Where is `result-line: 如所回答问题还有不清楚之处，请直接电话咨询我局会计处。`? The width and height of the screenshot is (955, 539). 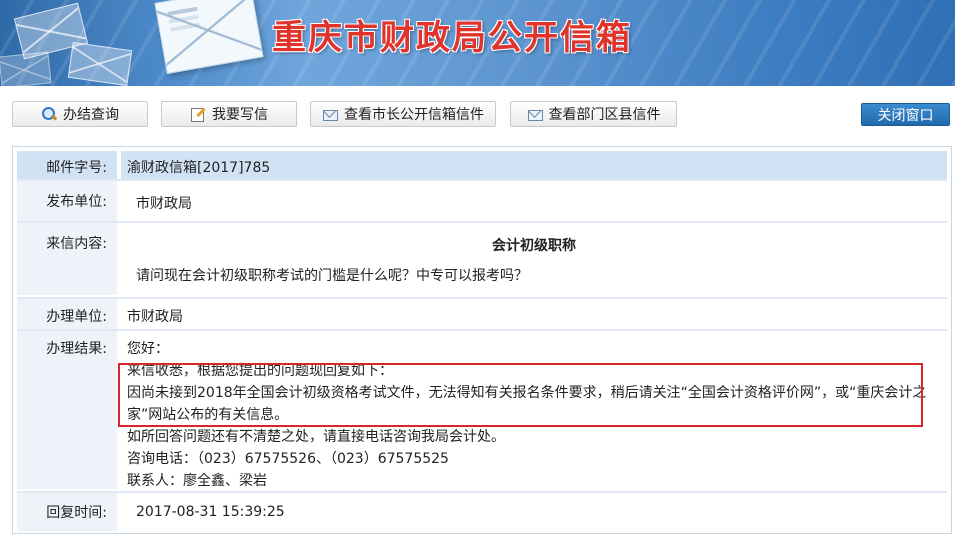 result-line: 如所回答问题还有不清楚之处，请直接电话咨询我局会计处。 is located at coordinates (316, 437).